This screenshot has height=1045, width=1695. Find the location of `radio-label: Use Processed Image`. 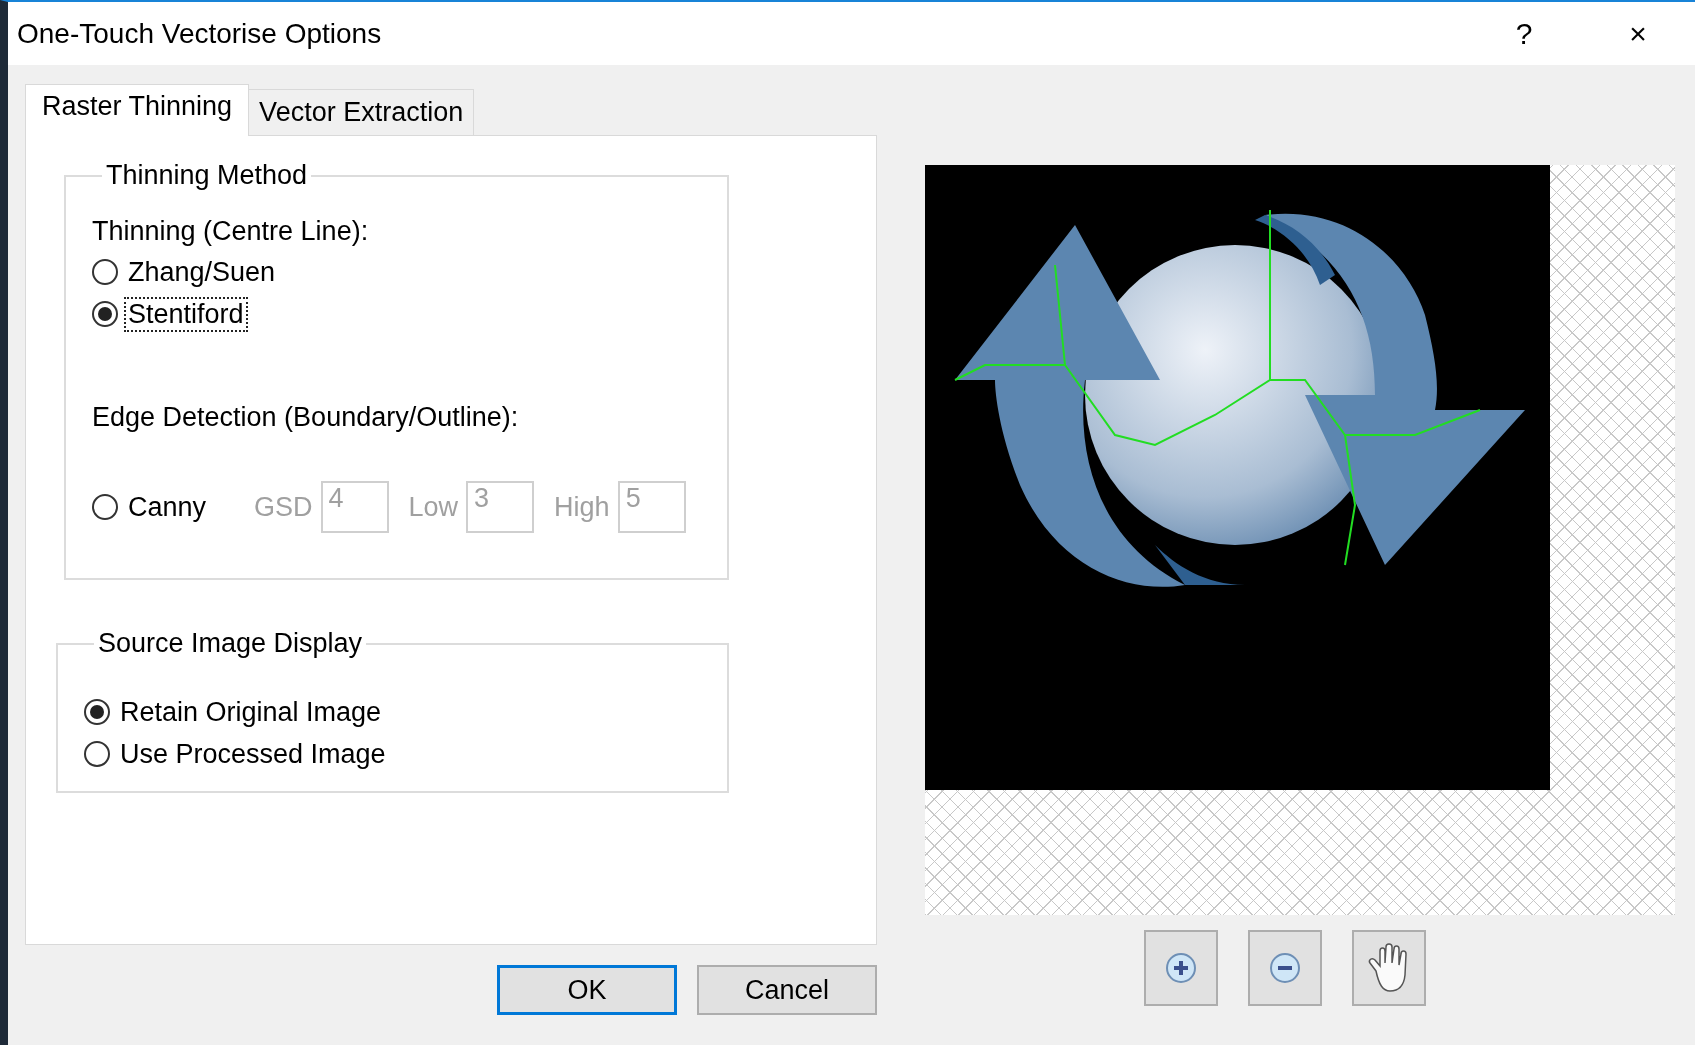

radio-label: Use Processed Image is located at coordinates (253, 754).